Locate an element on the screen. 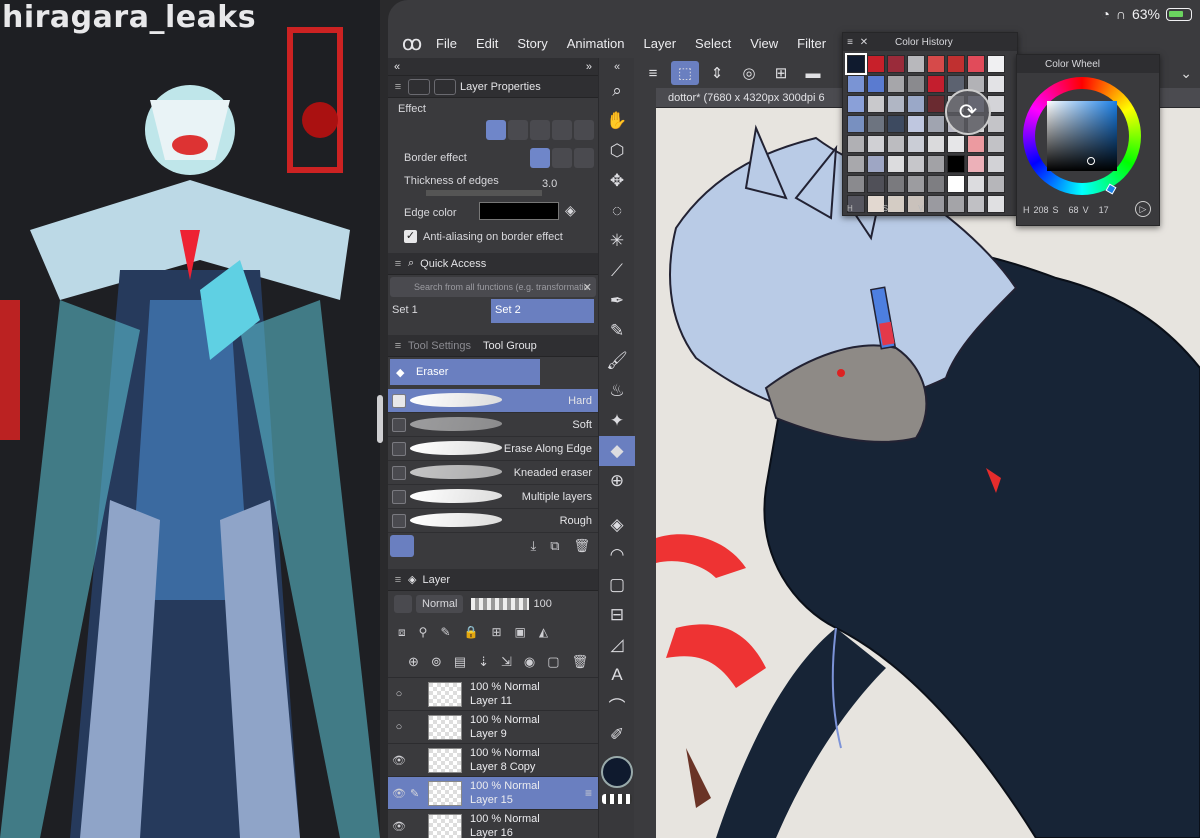 Image resolution: width=1200 pixels, height=838 pixels. border-effect-button is located at coordinates (496, 130).